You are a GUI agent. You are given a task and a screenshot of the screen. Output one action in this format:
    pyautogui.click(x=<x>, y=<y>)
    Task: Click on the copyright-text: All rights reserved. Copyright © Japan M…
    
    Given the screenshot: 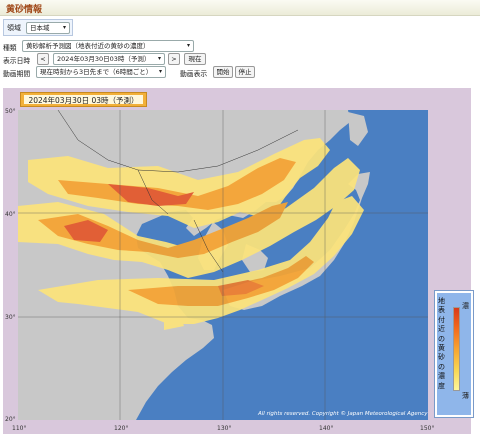 What is the action you would take?
    pyautogui.click(x=343, y=414)
    